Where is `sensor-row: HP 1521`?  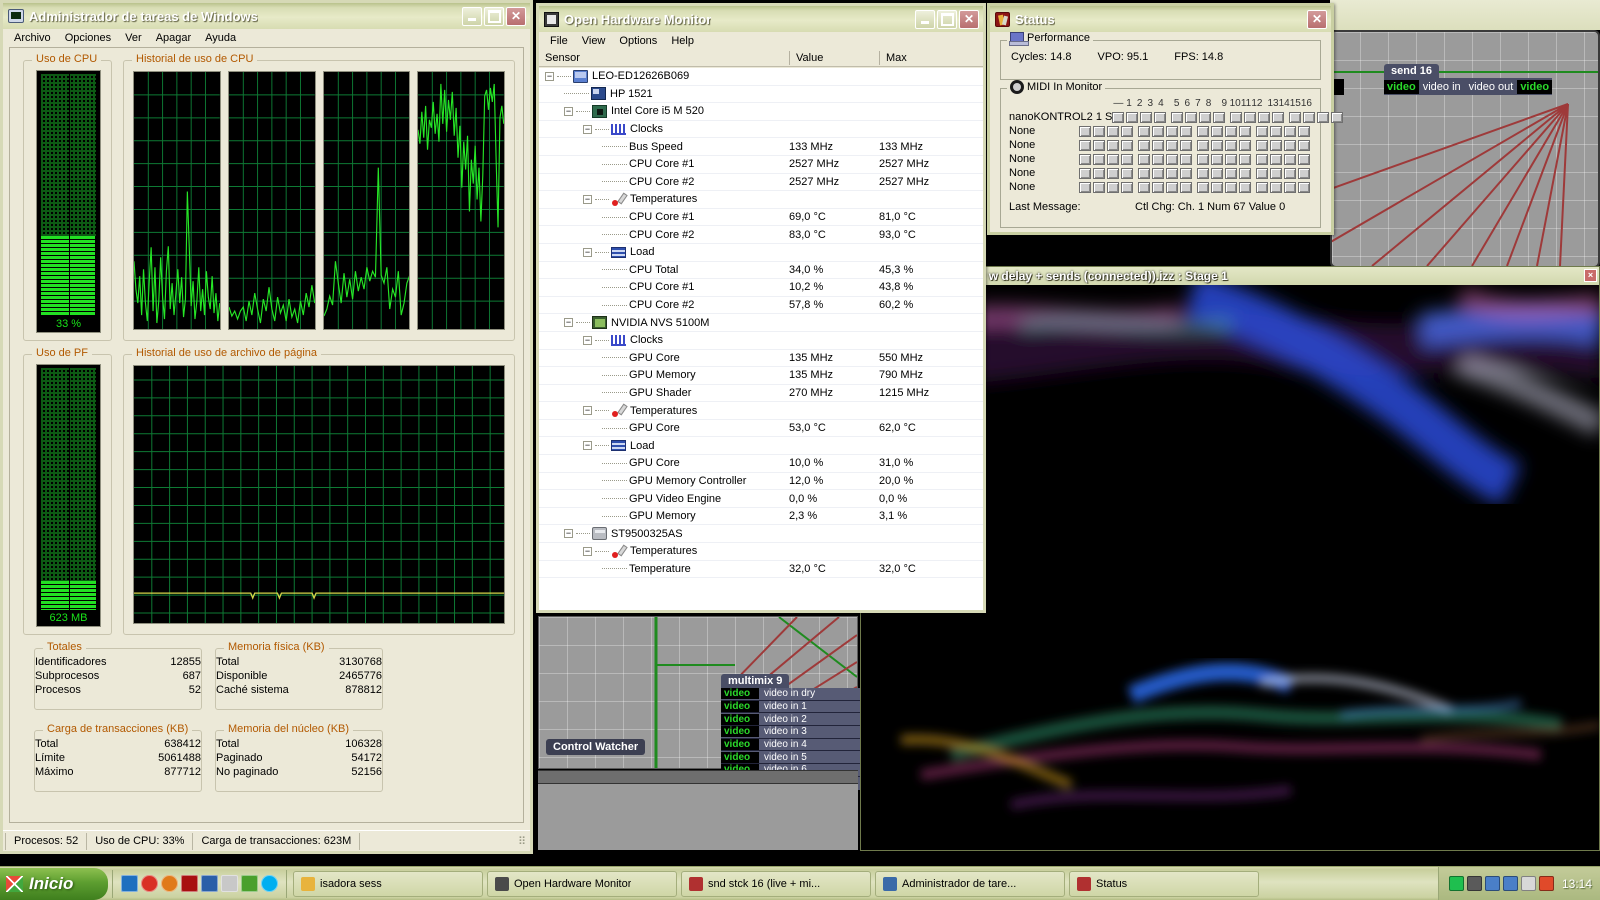 sensor-row: HP 1521 is located at coordinates (761, 95).